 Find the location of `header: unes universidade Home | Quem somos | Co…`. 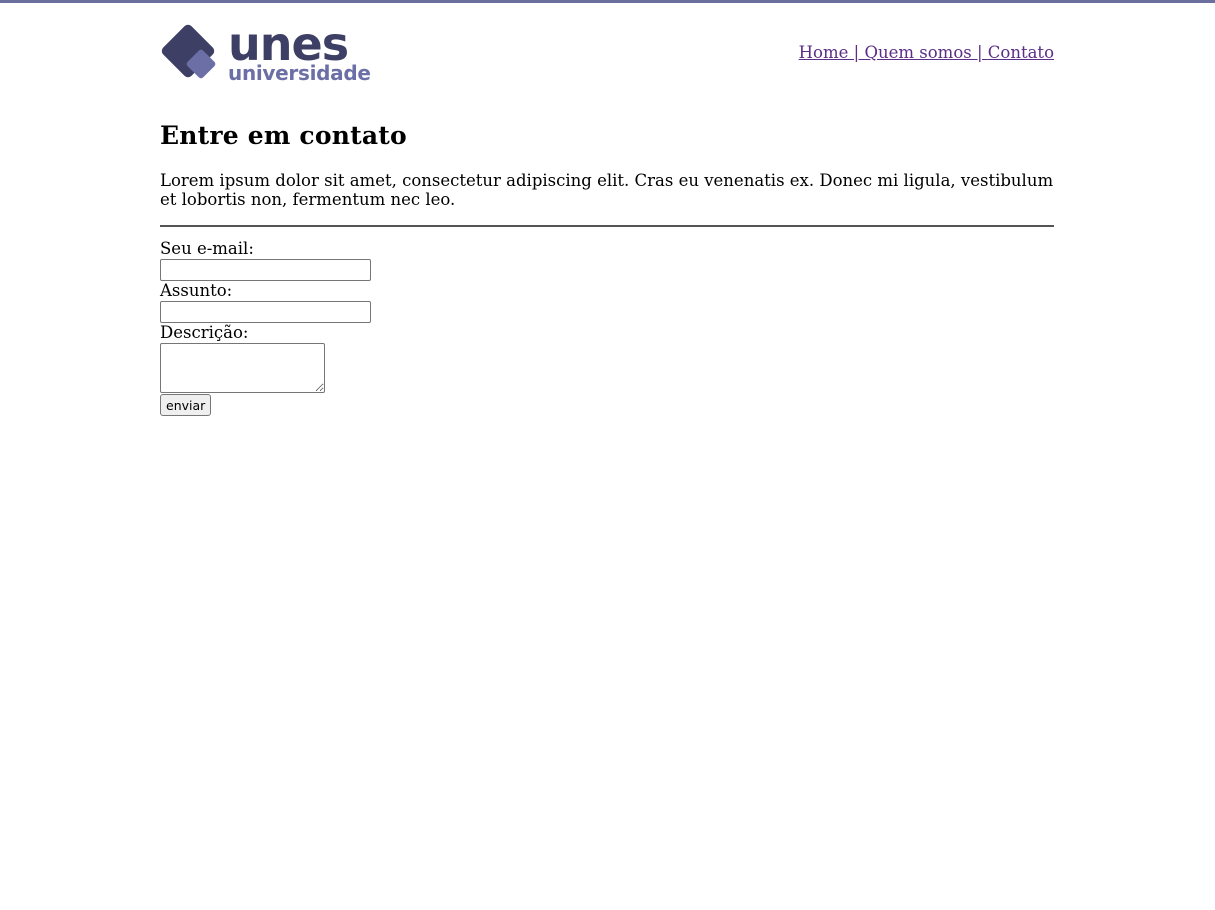

header: unes universidade Home | Quem somos | Co… is located at coordinates (607, 50).